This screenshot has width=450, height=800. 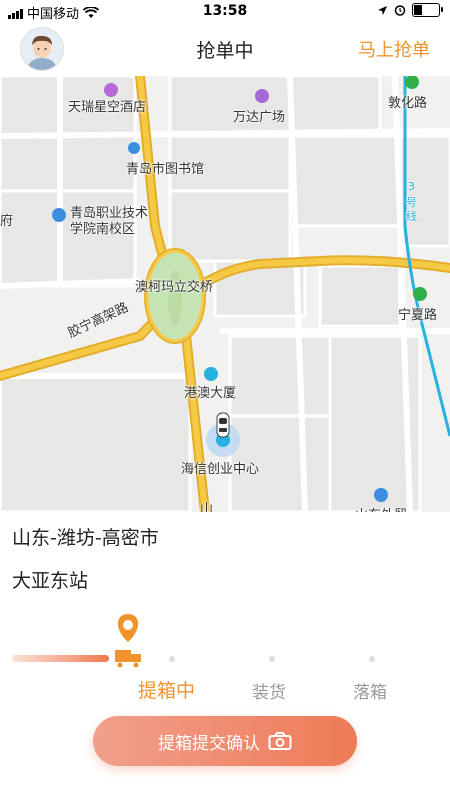 I want to click on building-poi-icon, so click(x=211, y=374).